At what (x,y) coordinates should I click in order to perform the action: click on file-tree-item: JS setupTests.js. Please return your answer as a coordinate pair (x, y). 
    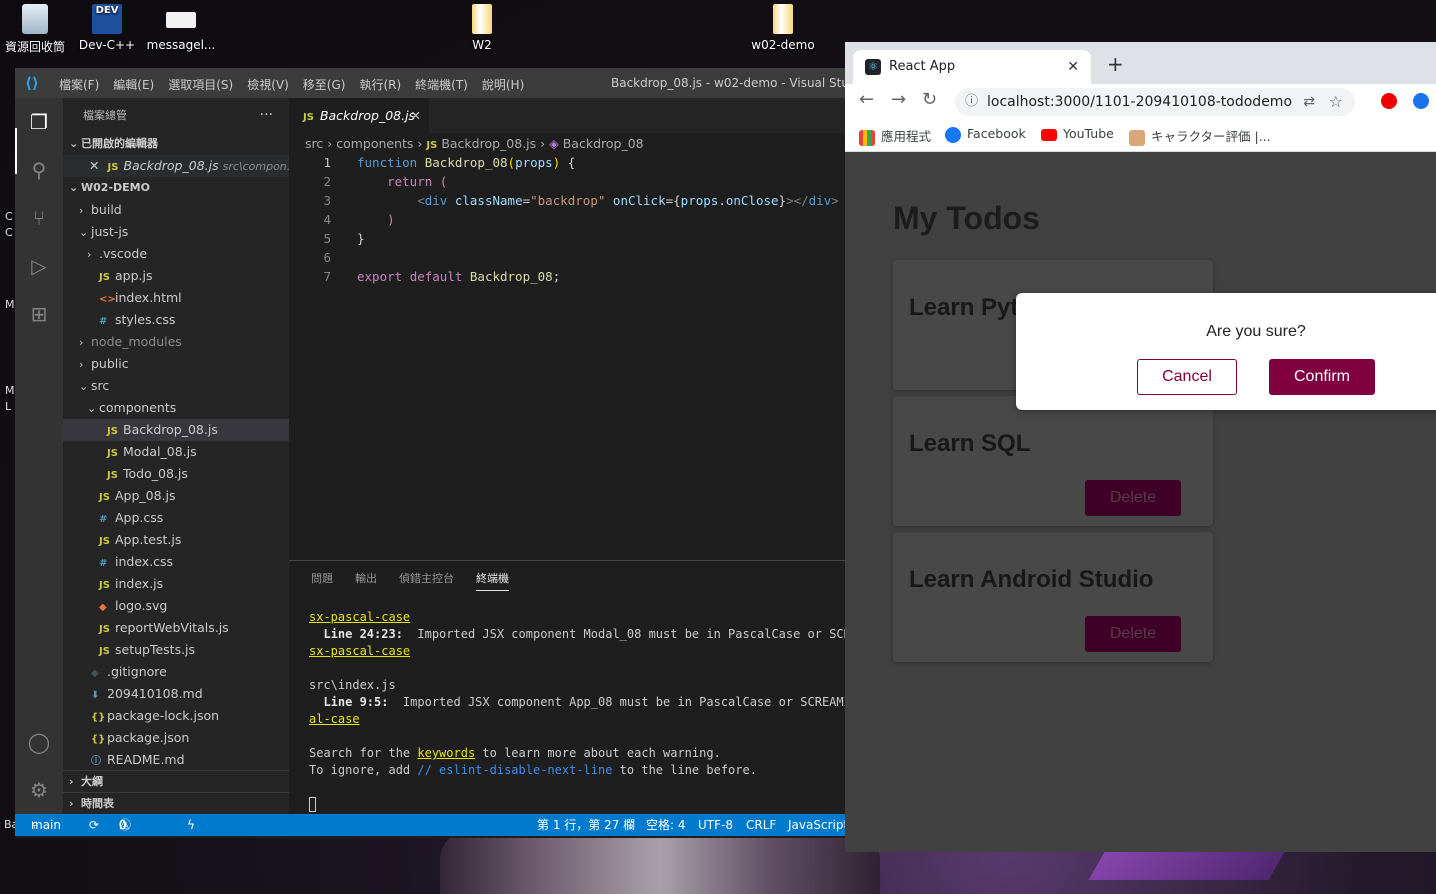
    Looking at the image, I should click on (176, 650).